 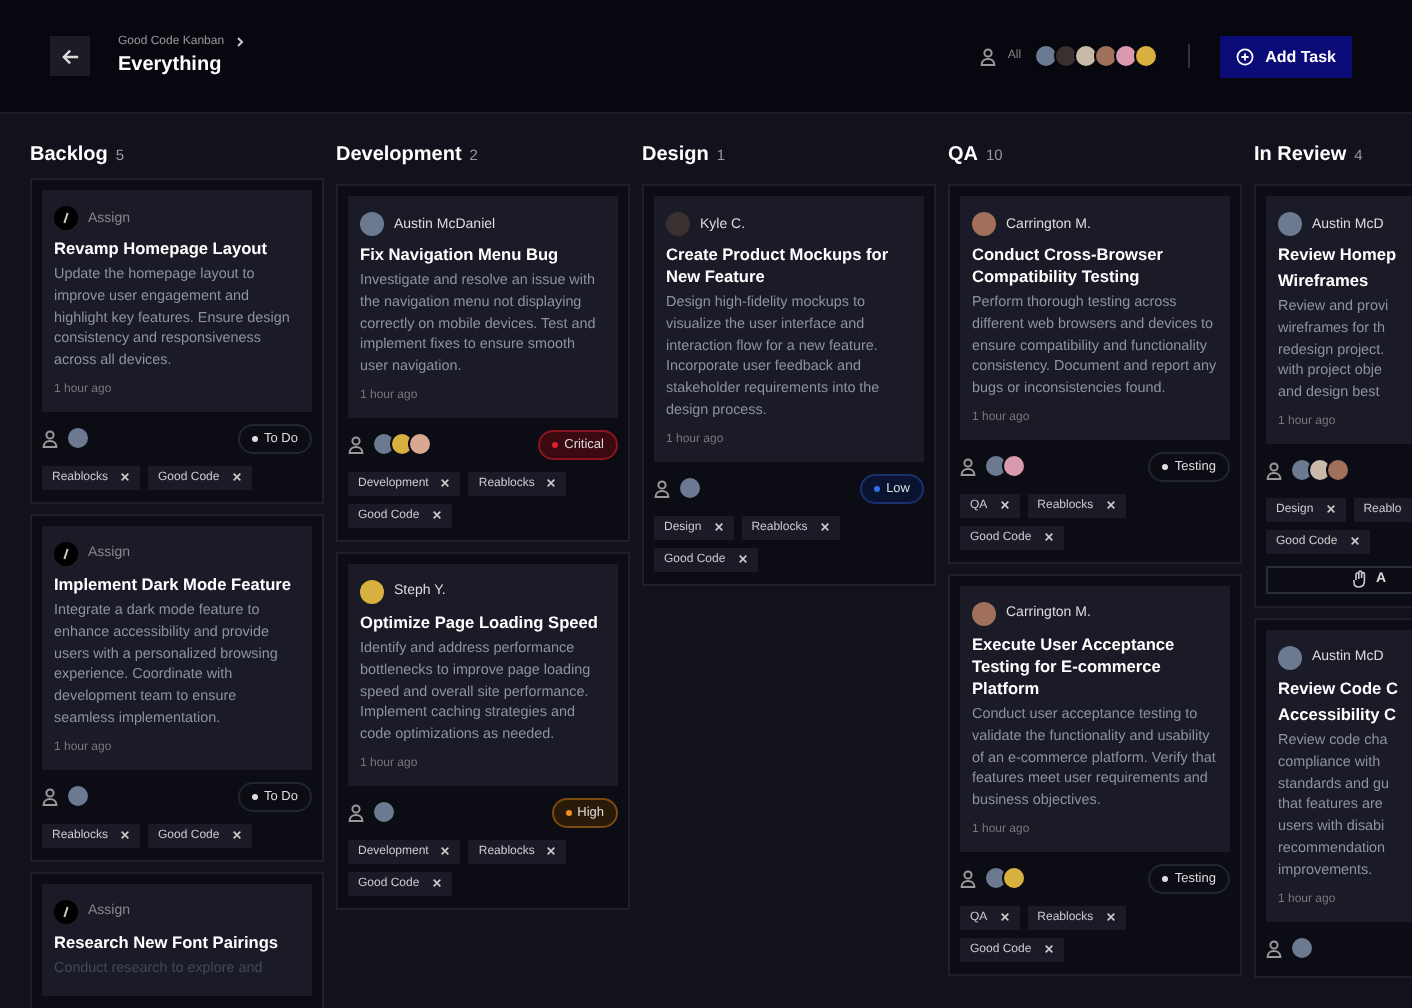 I want to click on column-title: Design, so click(x=675, y=155).